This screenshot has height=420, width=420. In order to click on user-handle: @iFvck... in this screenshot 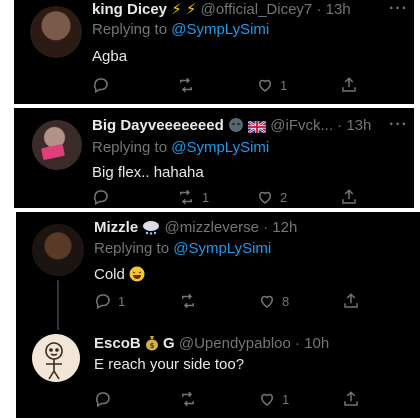, I will do `click(301, 125)`.